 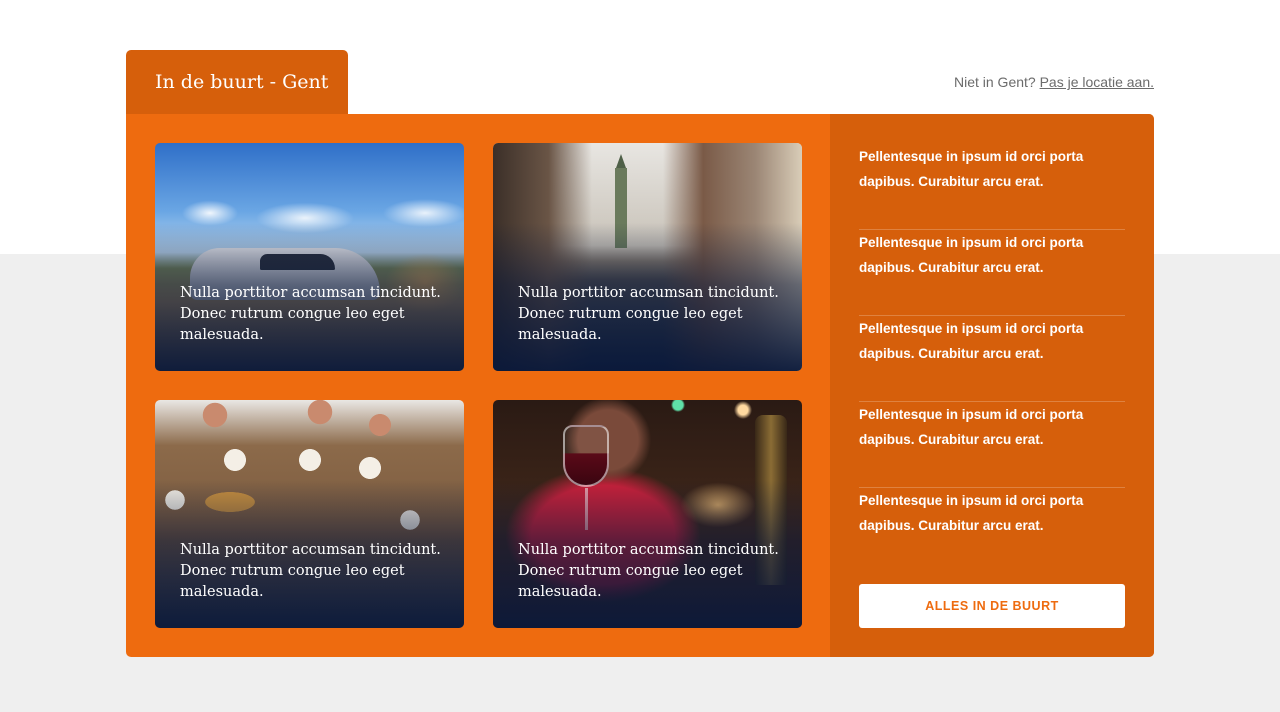 What do you see at coordinates (994, 82) in the screenshot?
I see `location-prefix: Niet in Gent?` at bounding box center [994, 82].